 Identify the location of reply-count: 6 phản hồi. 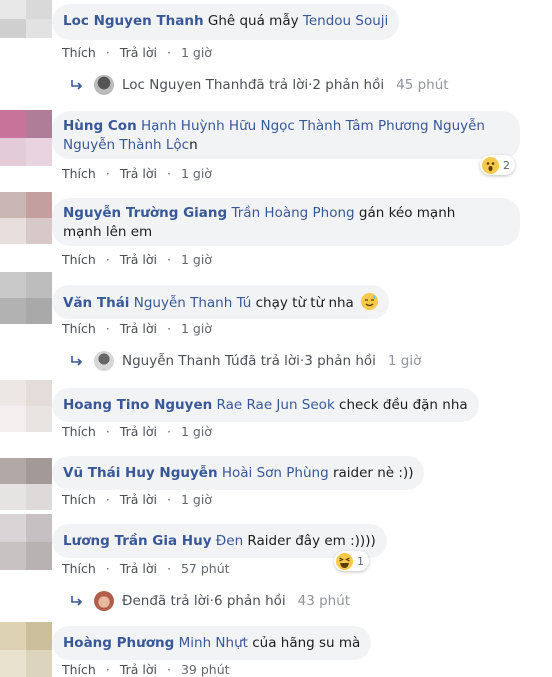
(250, 601).